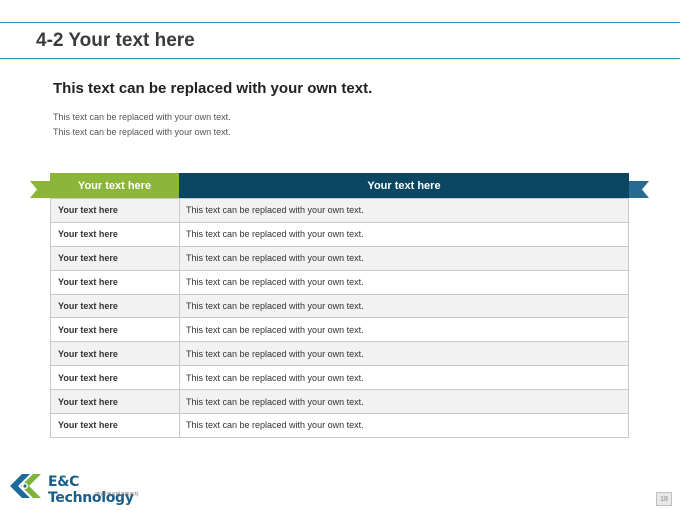 Image resolution: width=680 pixels, height=510 pixels. I want to click on title-bar: 4-2 Your text here, so click(340, 40).